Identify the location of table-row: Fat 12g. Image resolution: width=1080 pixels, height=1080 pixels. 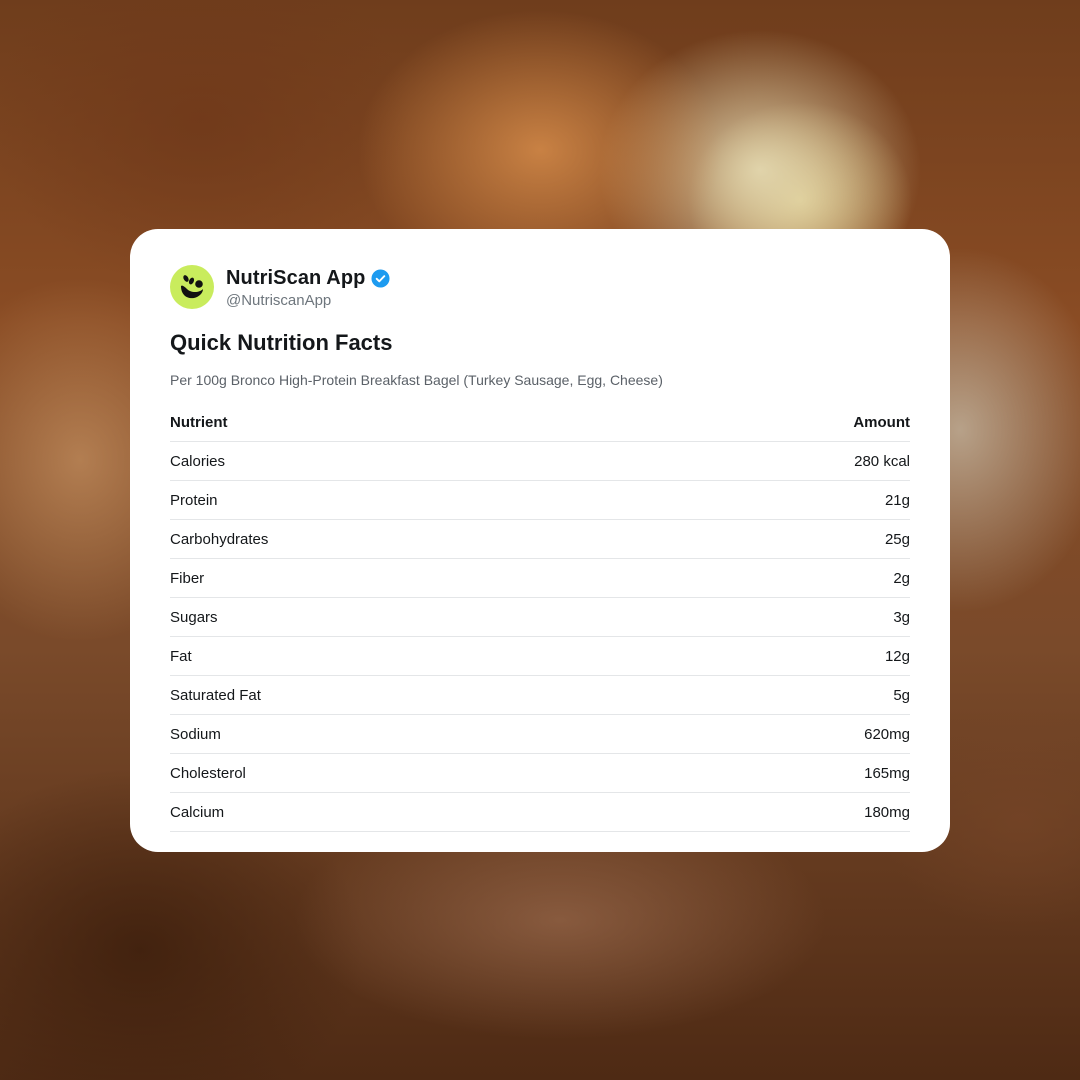
(540, 656).